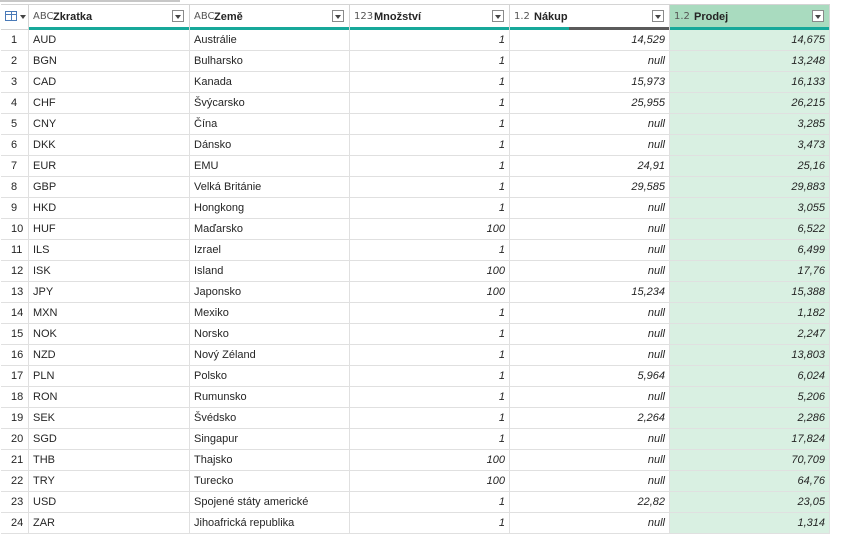 The width and height of the screenshot is (846, 543). I want to click on cell-zeme: Izrael, so click(270, 250).